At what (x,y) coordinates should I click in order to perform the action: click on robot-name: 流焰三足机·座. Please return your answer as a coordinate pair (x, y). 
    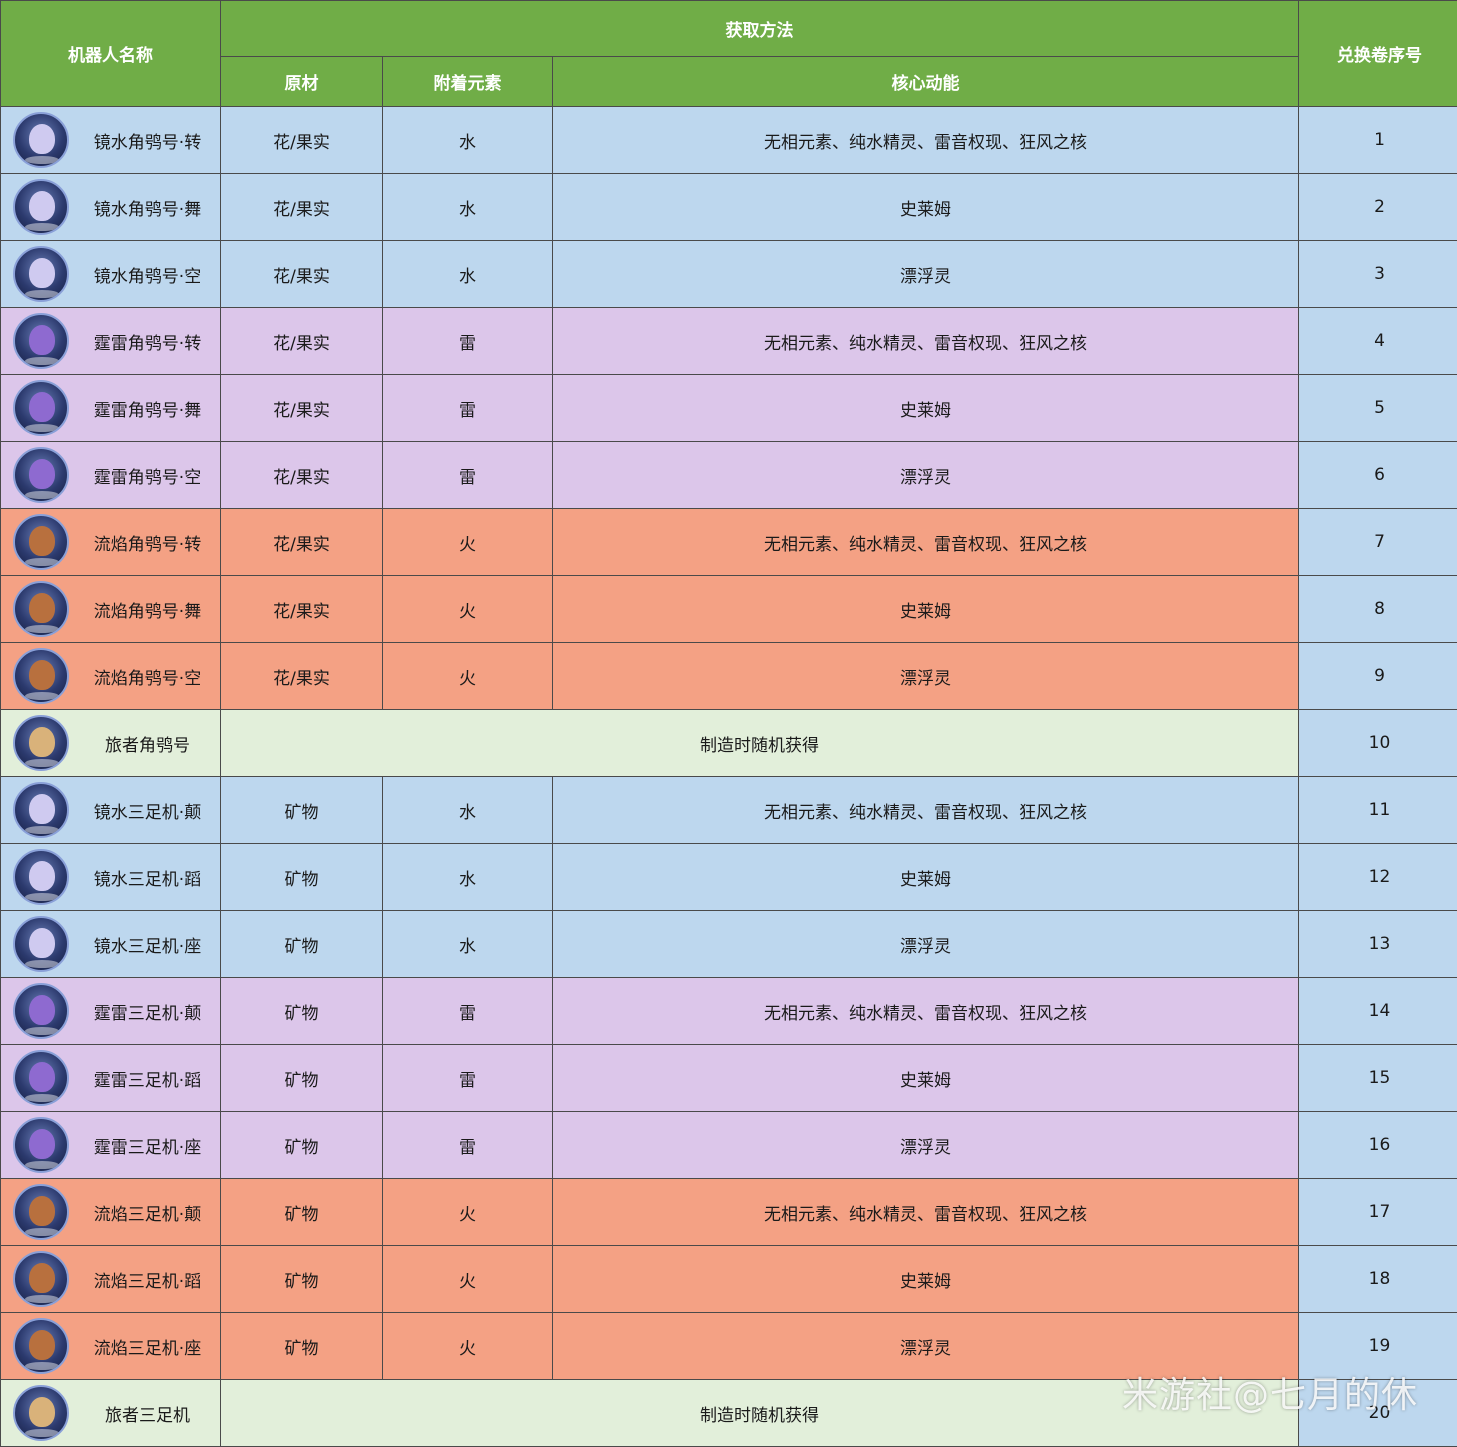
    Looking at the image, I should click on (147, 1348).